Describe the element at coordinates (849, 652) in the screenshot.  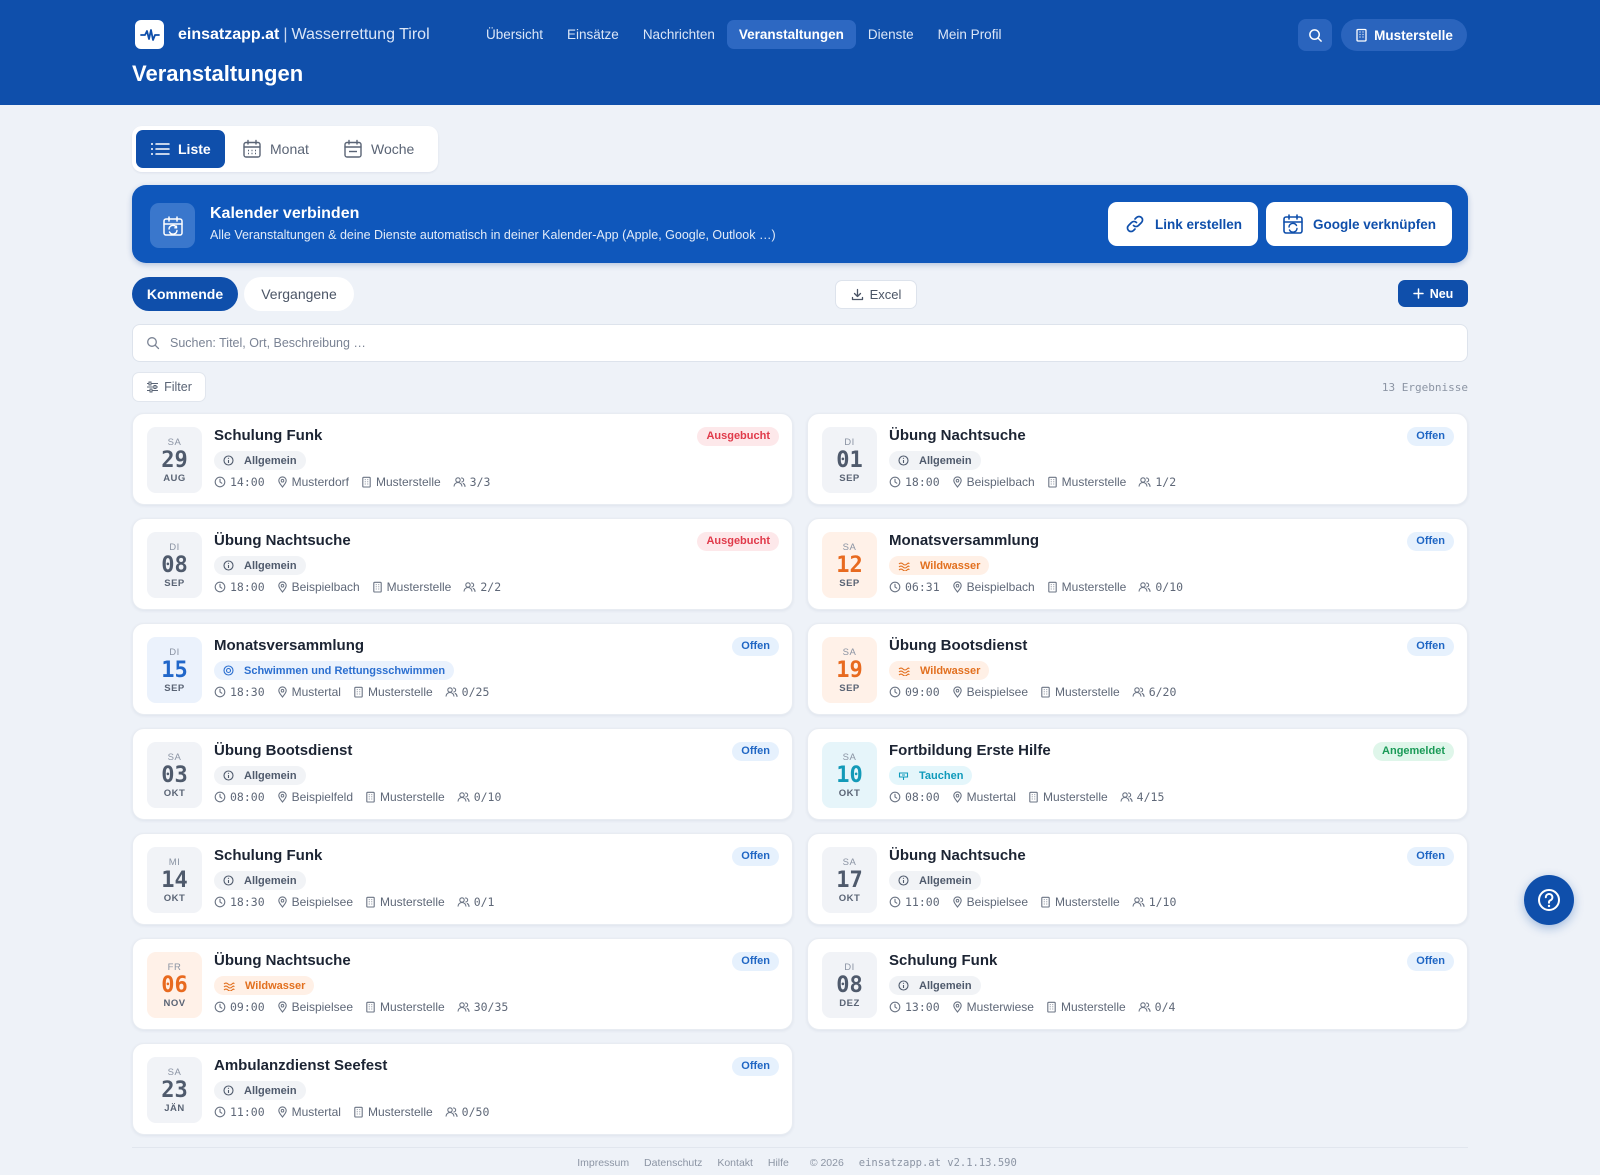
I see `event-weekday: SA` at that location.